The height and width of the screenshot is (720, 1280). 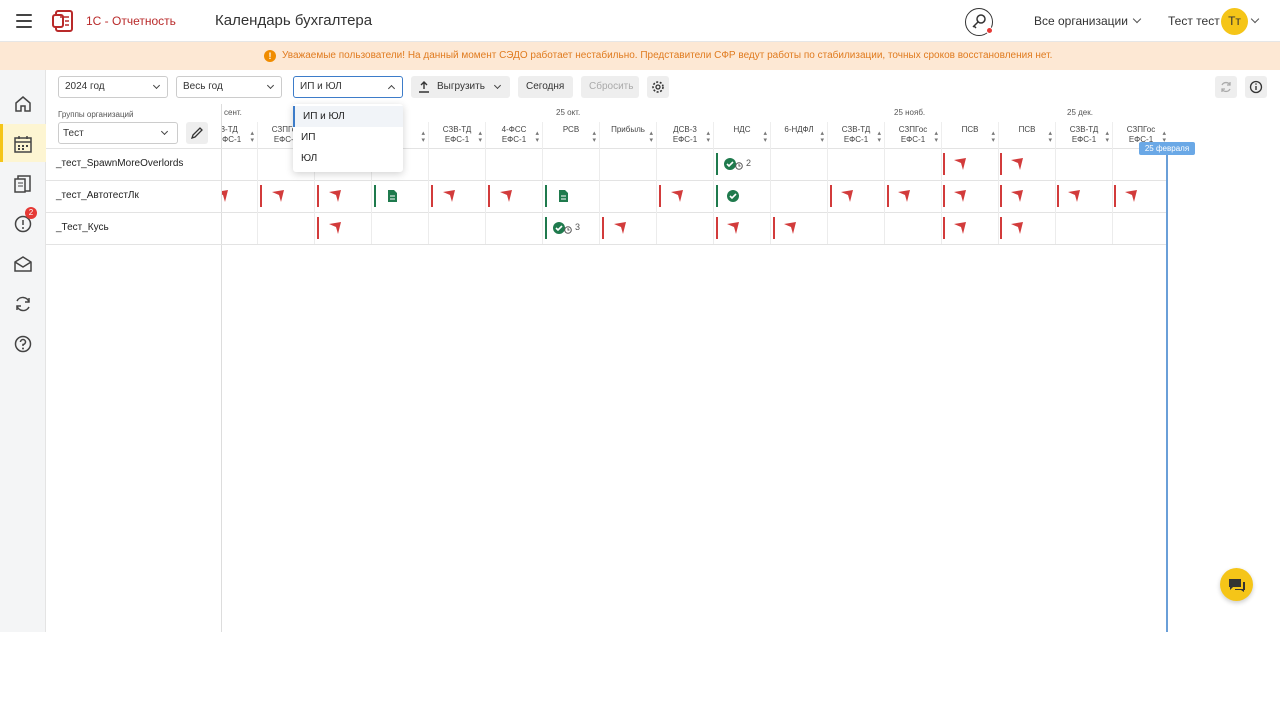 I want to click on column-header: З-ТДЕФС-1 ▴▾, so click(x=239, y=135).